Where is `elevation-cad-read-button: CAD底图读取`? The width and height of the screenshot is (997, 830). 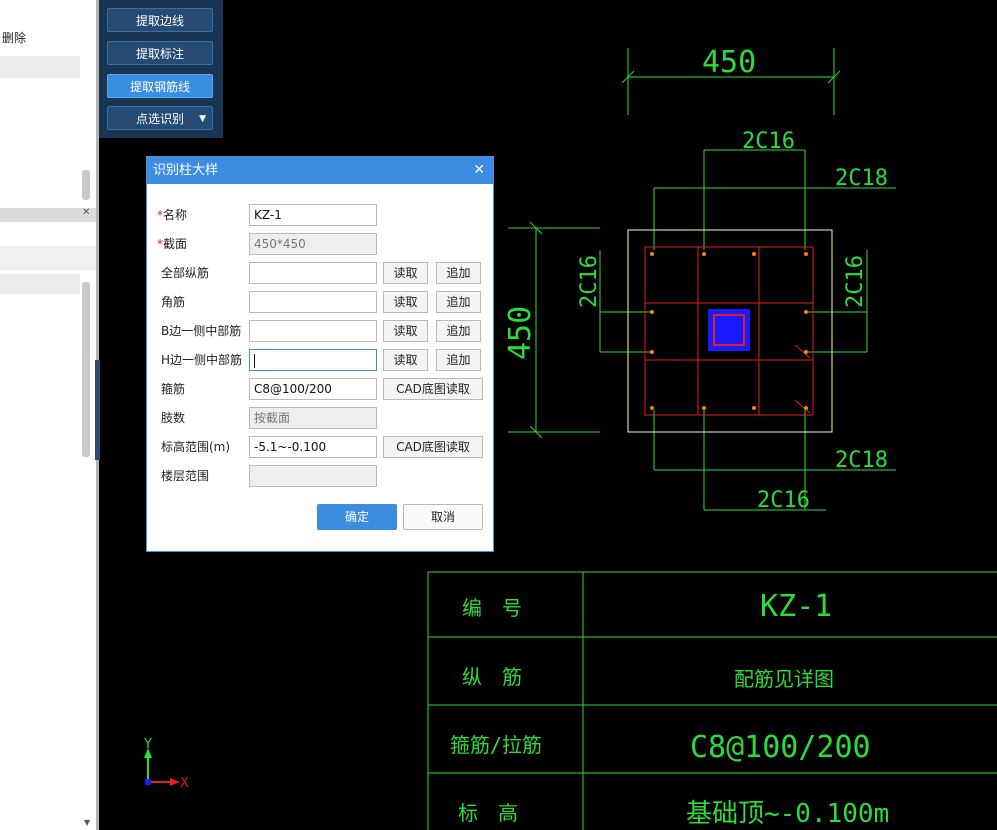
elevation-cad-read-button: CAD底图读取 is located at coordinates (433, 447).